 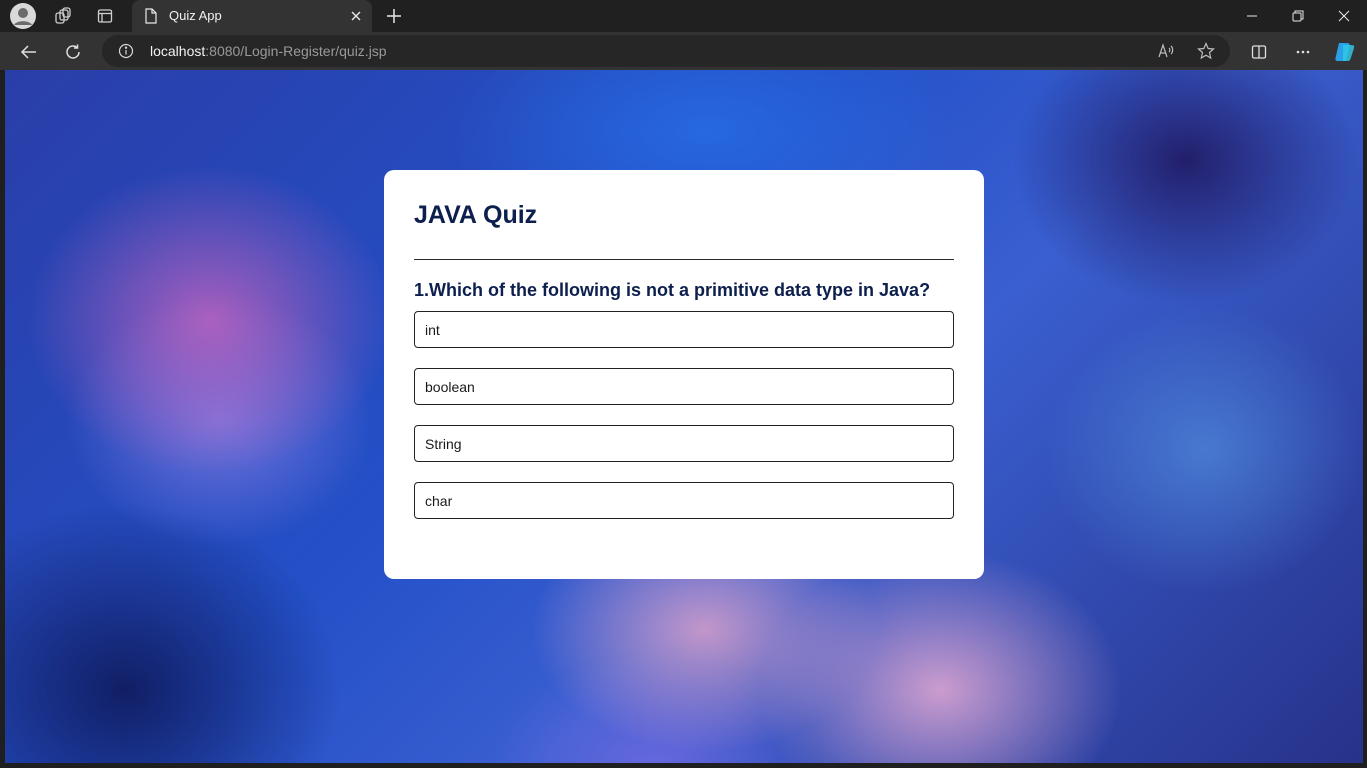 I want to click on read-aloud-icon, so click(x=1166, y=51).